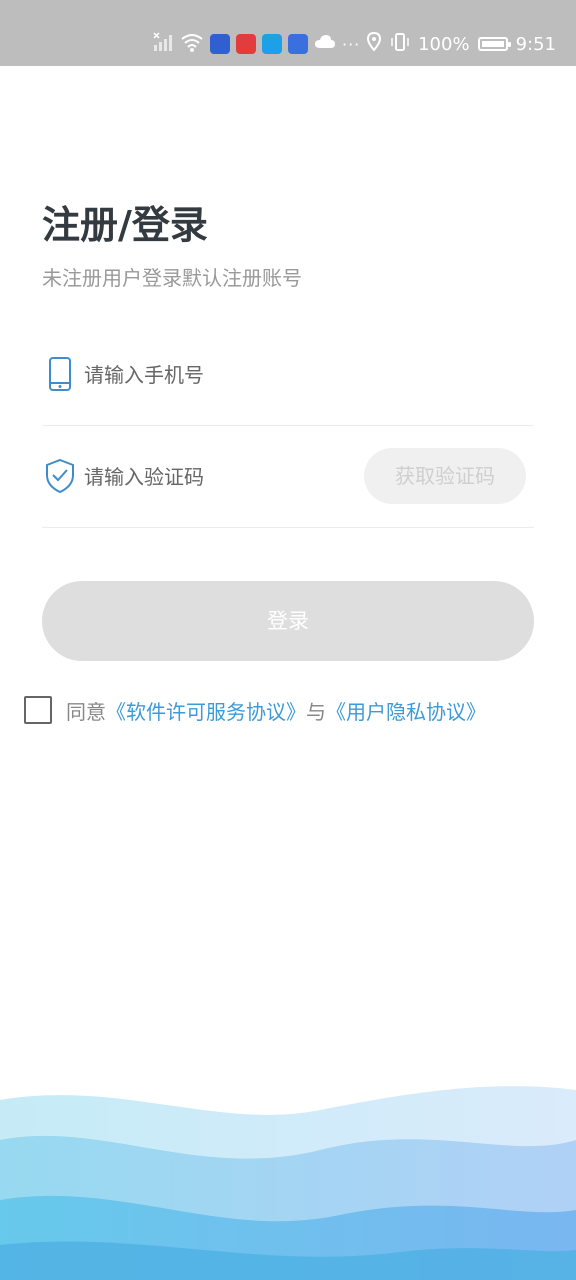 This screenshot has height=1280, width=576. What do you see at coordinates (298, 44) in the screenshot?
I see `taobao-app-icon` at bounding box center [298, 44].